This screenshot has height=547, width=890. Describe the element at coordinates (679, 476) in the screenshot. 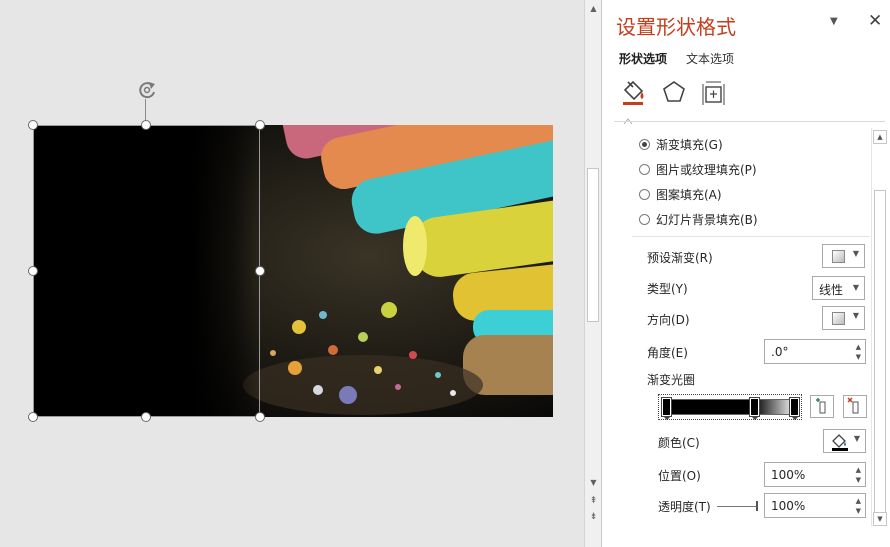

I see `position-label: 位置(O)` at that location.